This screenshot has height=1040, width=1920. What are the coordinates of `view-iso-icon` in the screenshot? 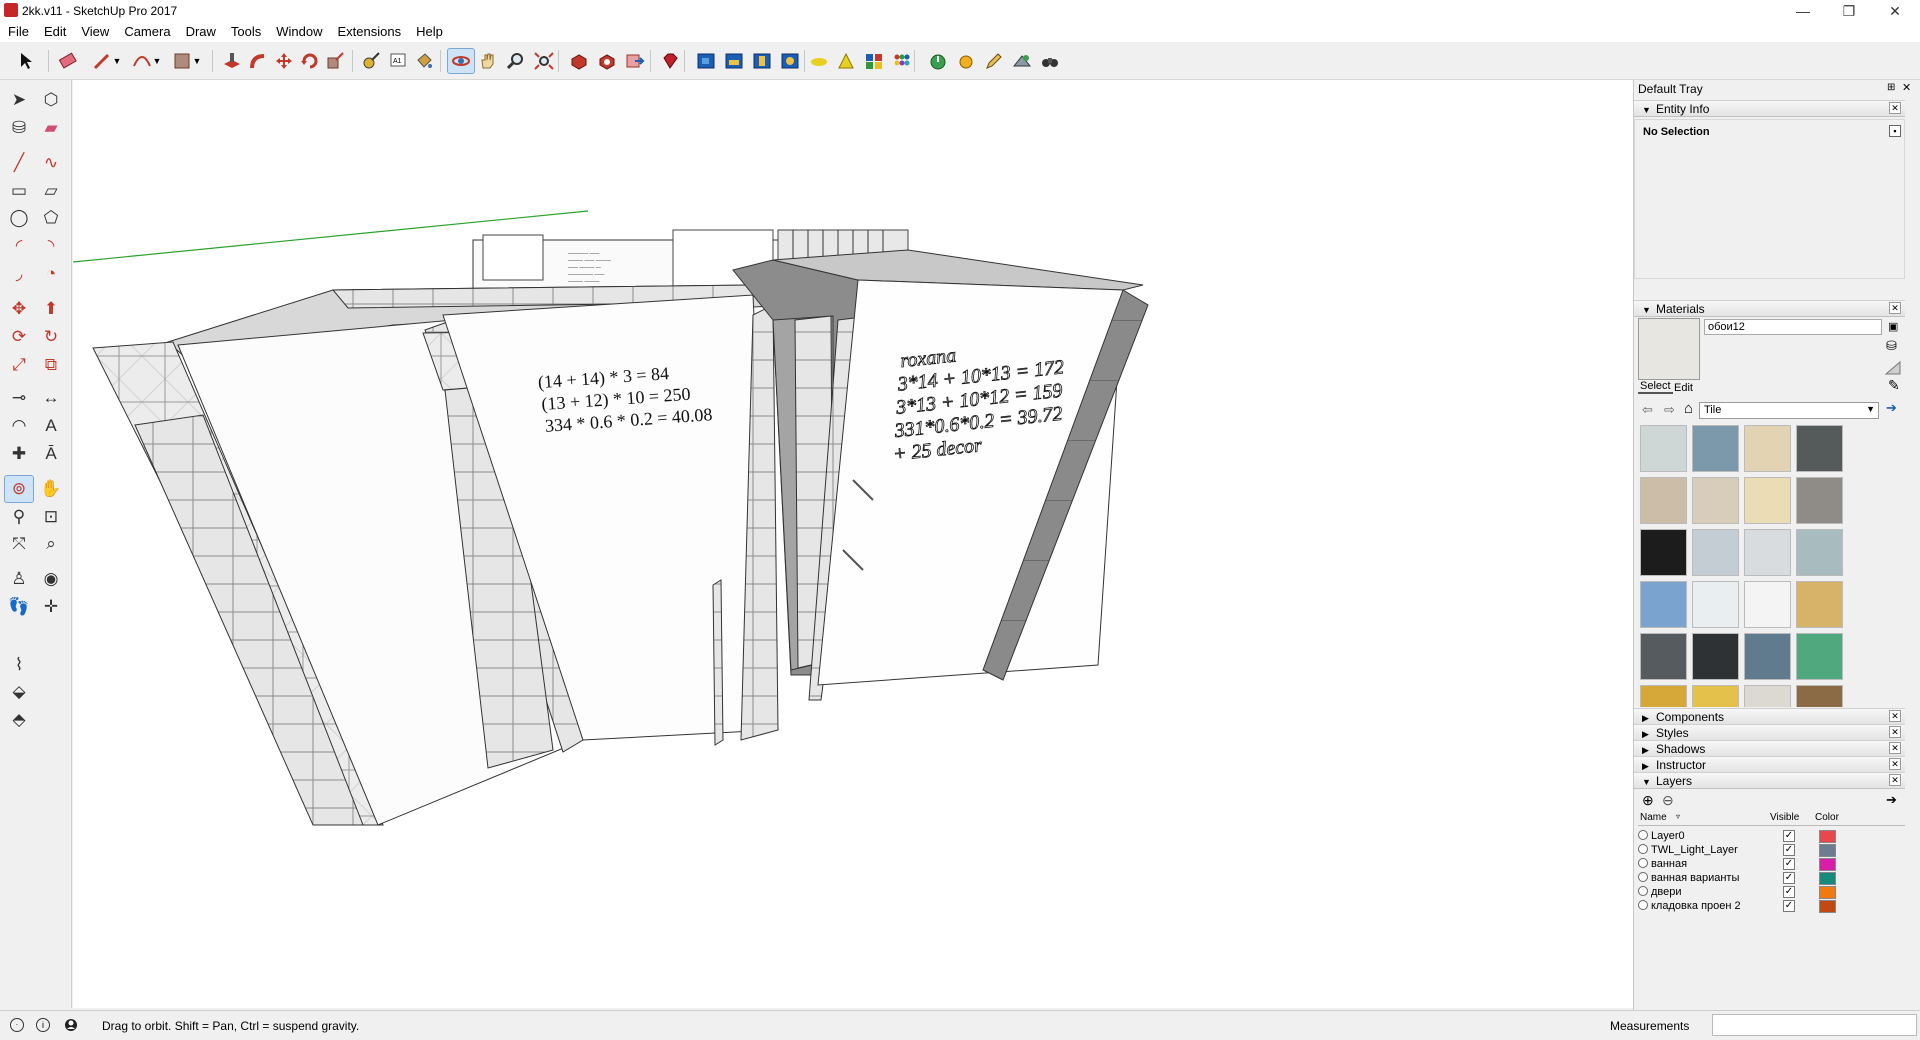 It's located at (706, 61).